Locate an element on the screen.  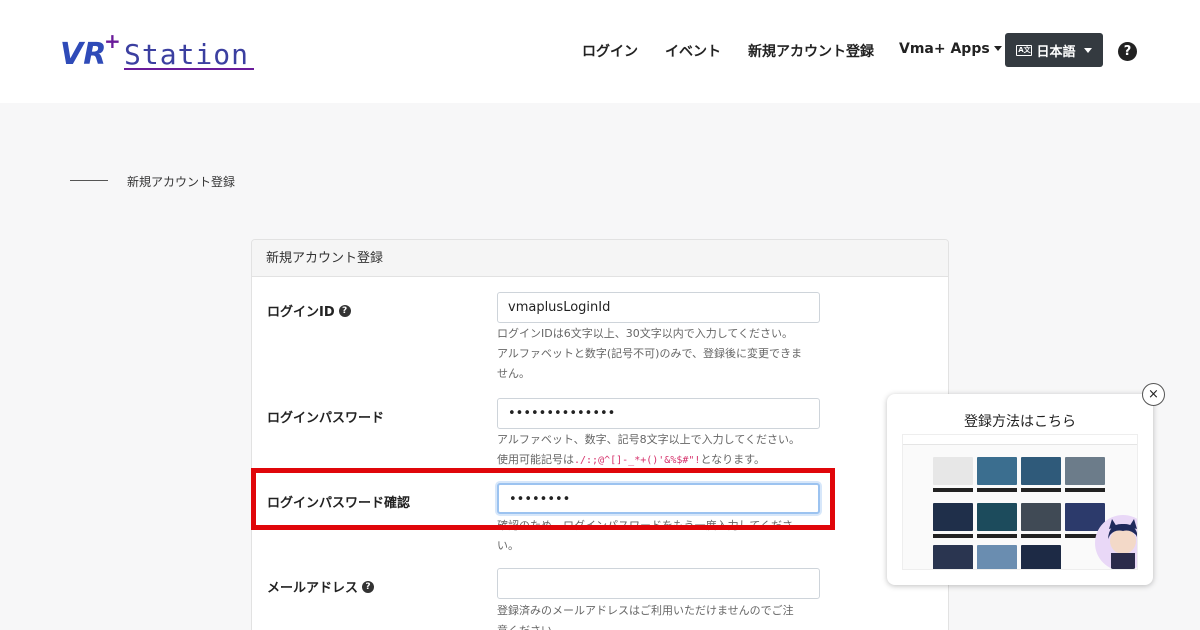
nav-vma-apps: Vma+ Apps is located at coordinates (950, 49).